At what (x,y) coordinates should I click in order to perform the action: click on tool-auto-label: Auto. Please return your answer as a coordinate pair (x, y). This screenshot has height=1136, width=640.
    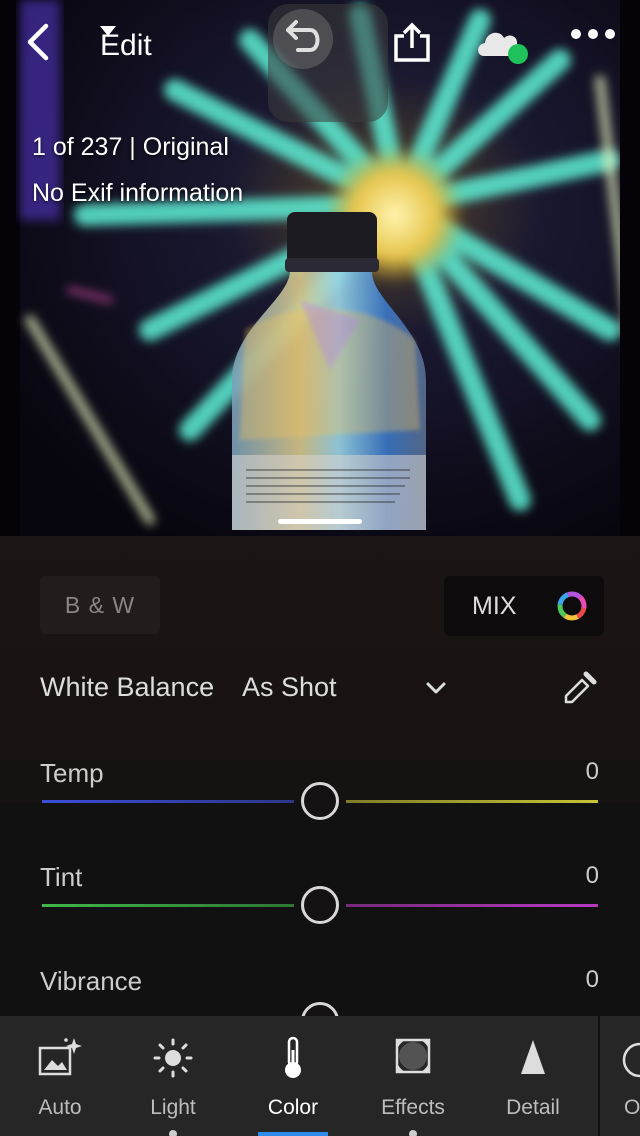
    Looking at the image, I should click on (60, 1107).